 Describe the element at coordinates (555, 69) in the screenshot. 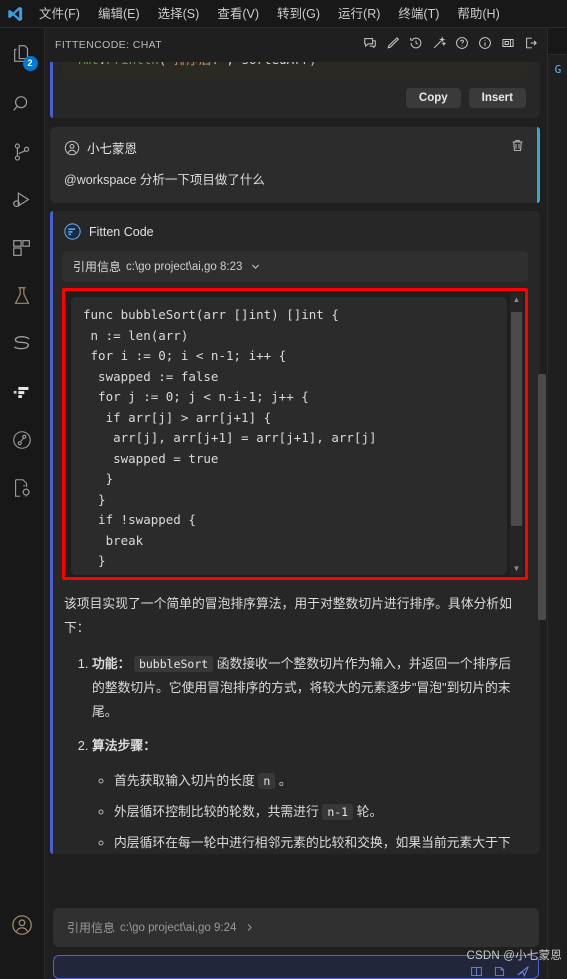

I see `editor-code-sliver: G` at that location.